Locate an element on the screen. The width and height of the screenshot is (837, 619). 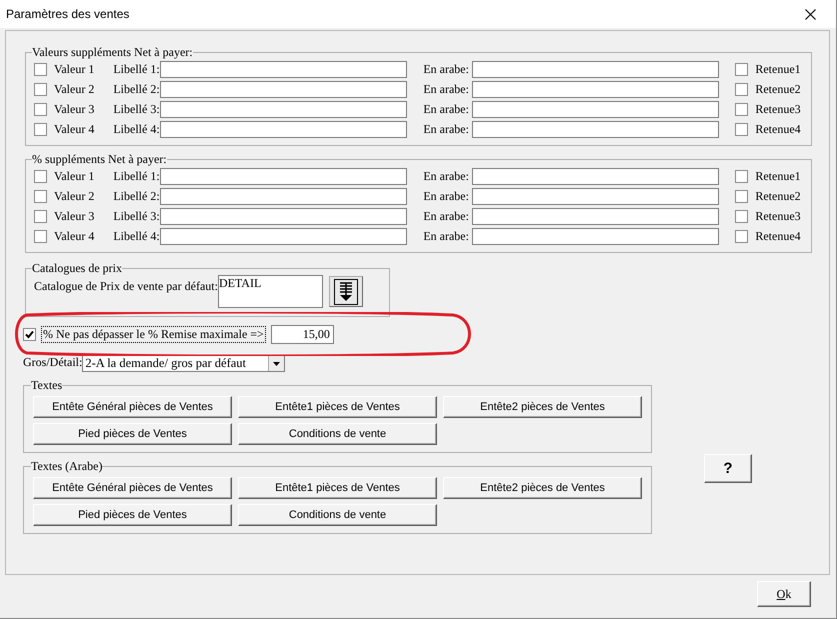
ok-button: Ok is located at coordinates (784, 594).